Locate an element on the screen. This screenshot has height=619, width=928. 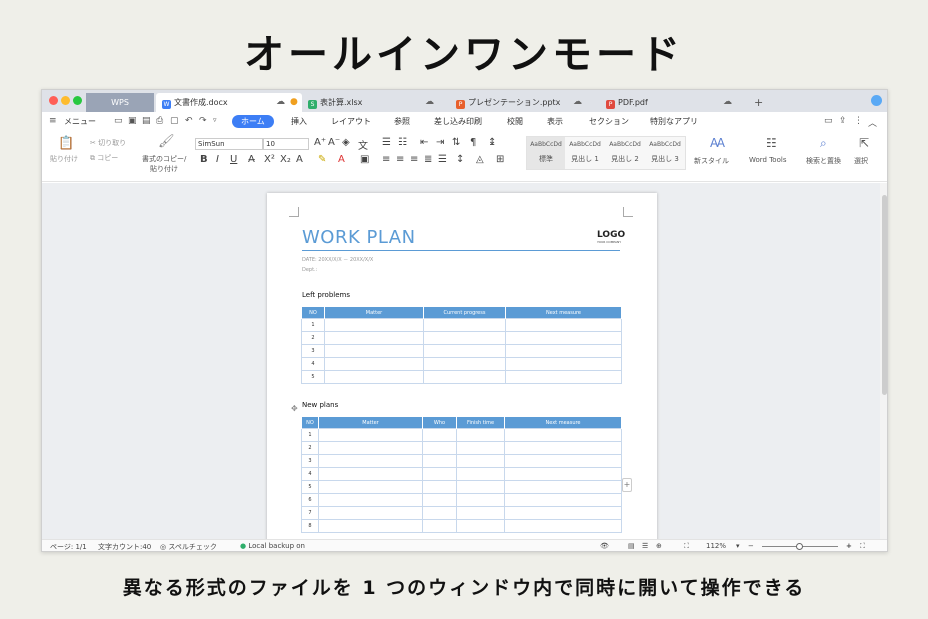
minimize-window-icon is located at coordinates (65, 100).